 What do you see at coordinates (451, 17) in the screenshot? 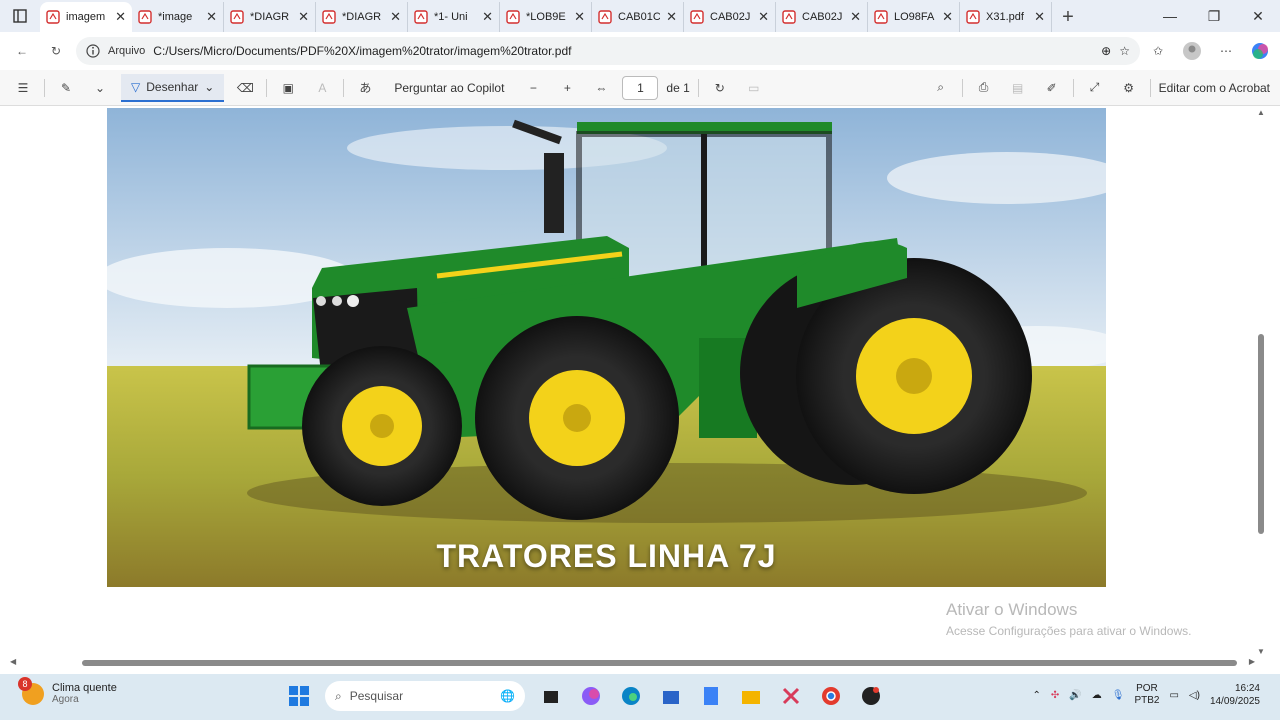
I see `tab-title: *1- Uni` at bounding box center [451, 17].